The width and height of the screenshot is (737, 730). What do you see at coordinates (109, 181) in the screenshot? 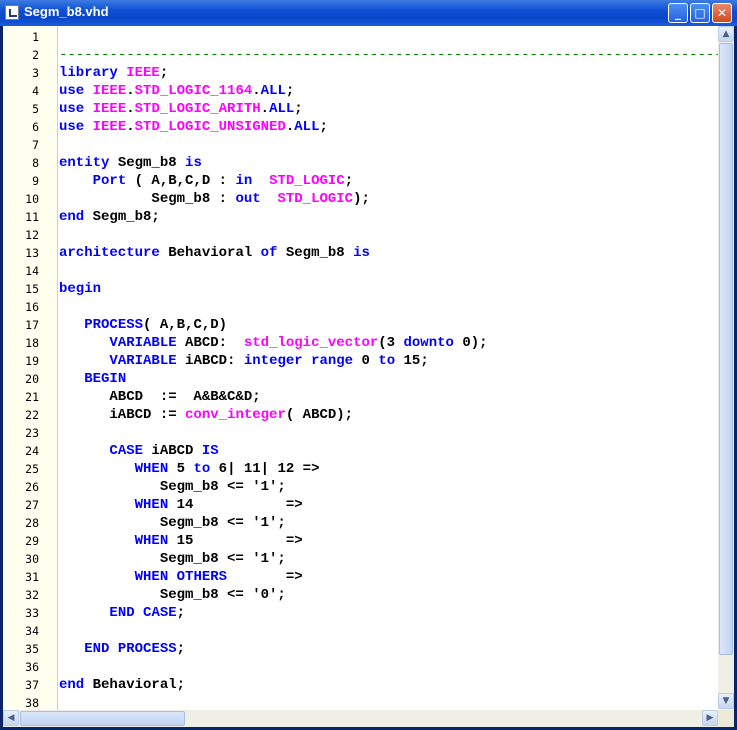
I see `keyword-token: Port` at bounding box center [109, 181].